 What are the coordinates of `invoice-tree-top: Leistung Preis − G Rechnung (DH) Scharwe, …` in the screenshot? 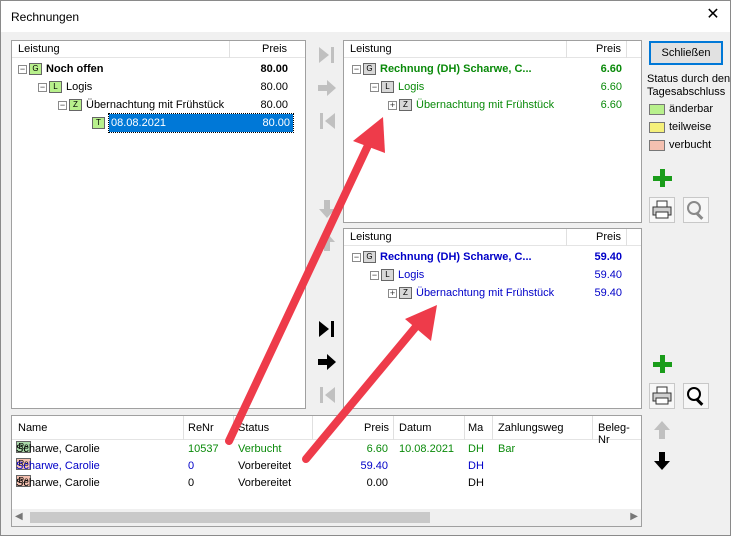 It's located at (492, 131).